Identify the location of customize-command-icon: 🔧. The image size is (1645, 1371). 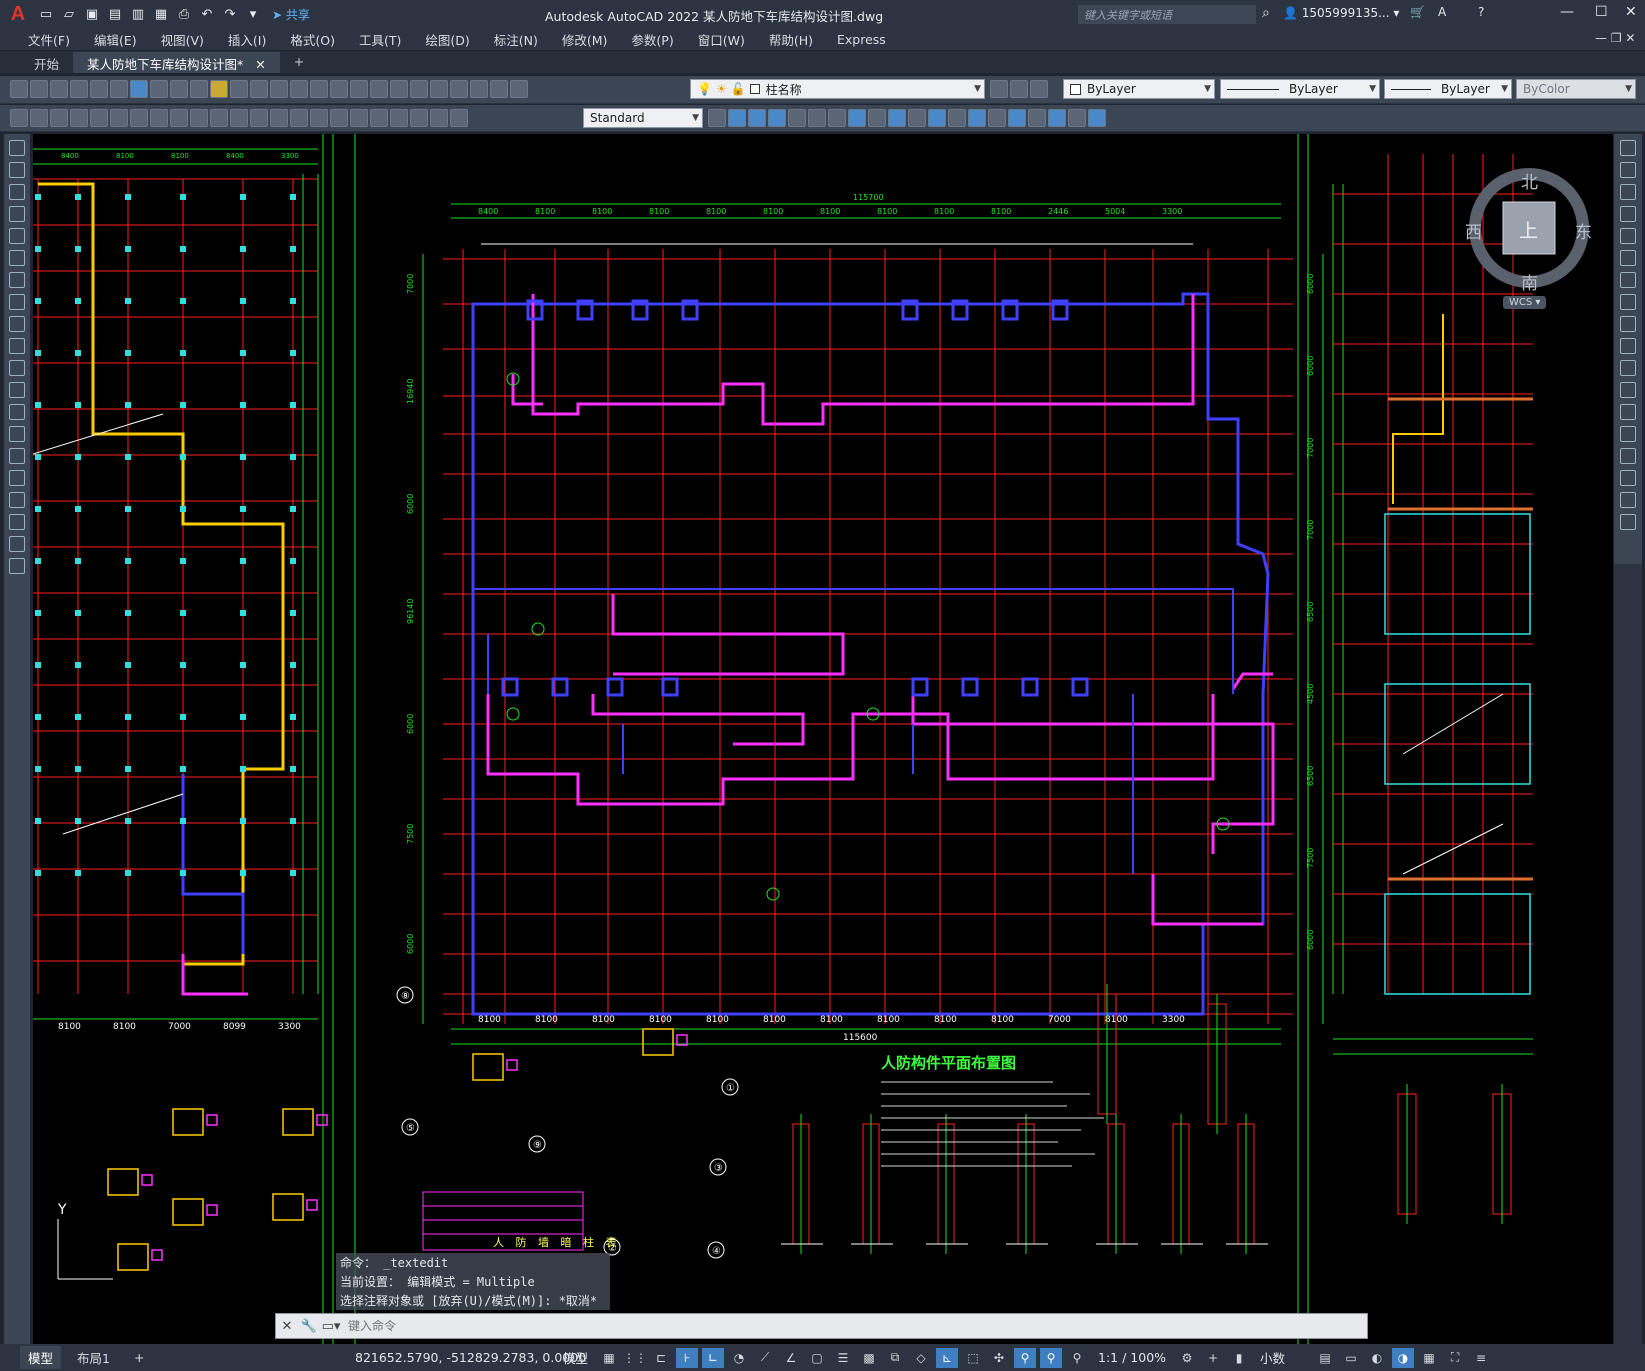
(309, 1326).